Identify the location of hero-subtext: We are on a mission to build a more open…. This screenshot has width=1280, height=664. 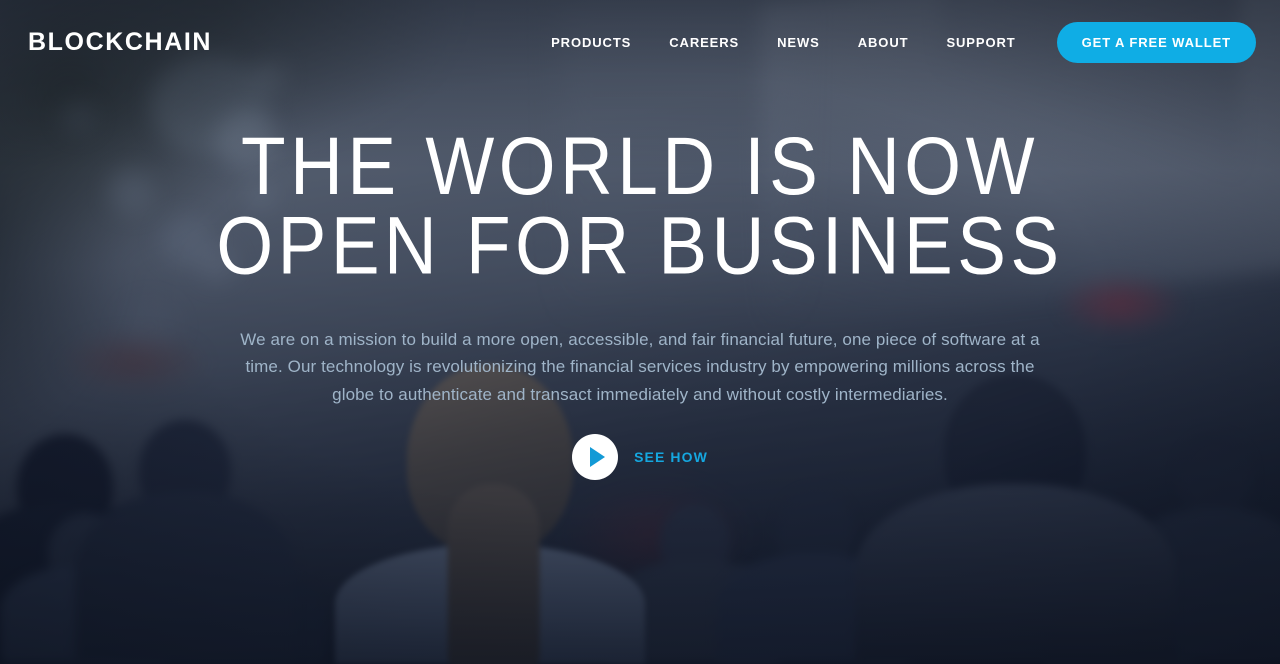
(640, 366).